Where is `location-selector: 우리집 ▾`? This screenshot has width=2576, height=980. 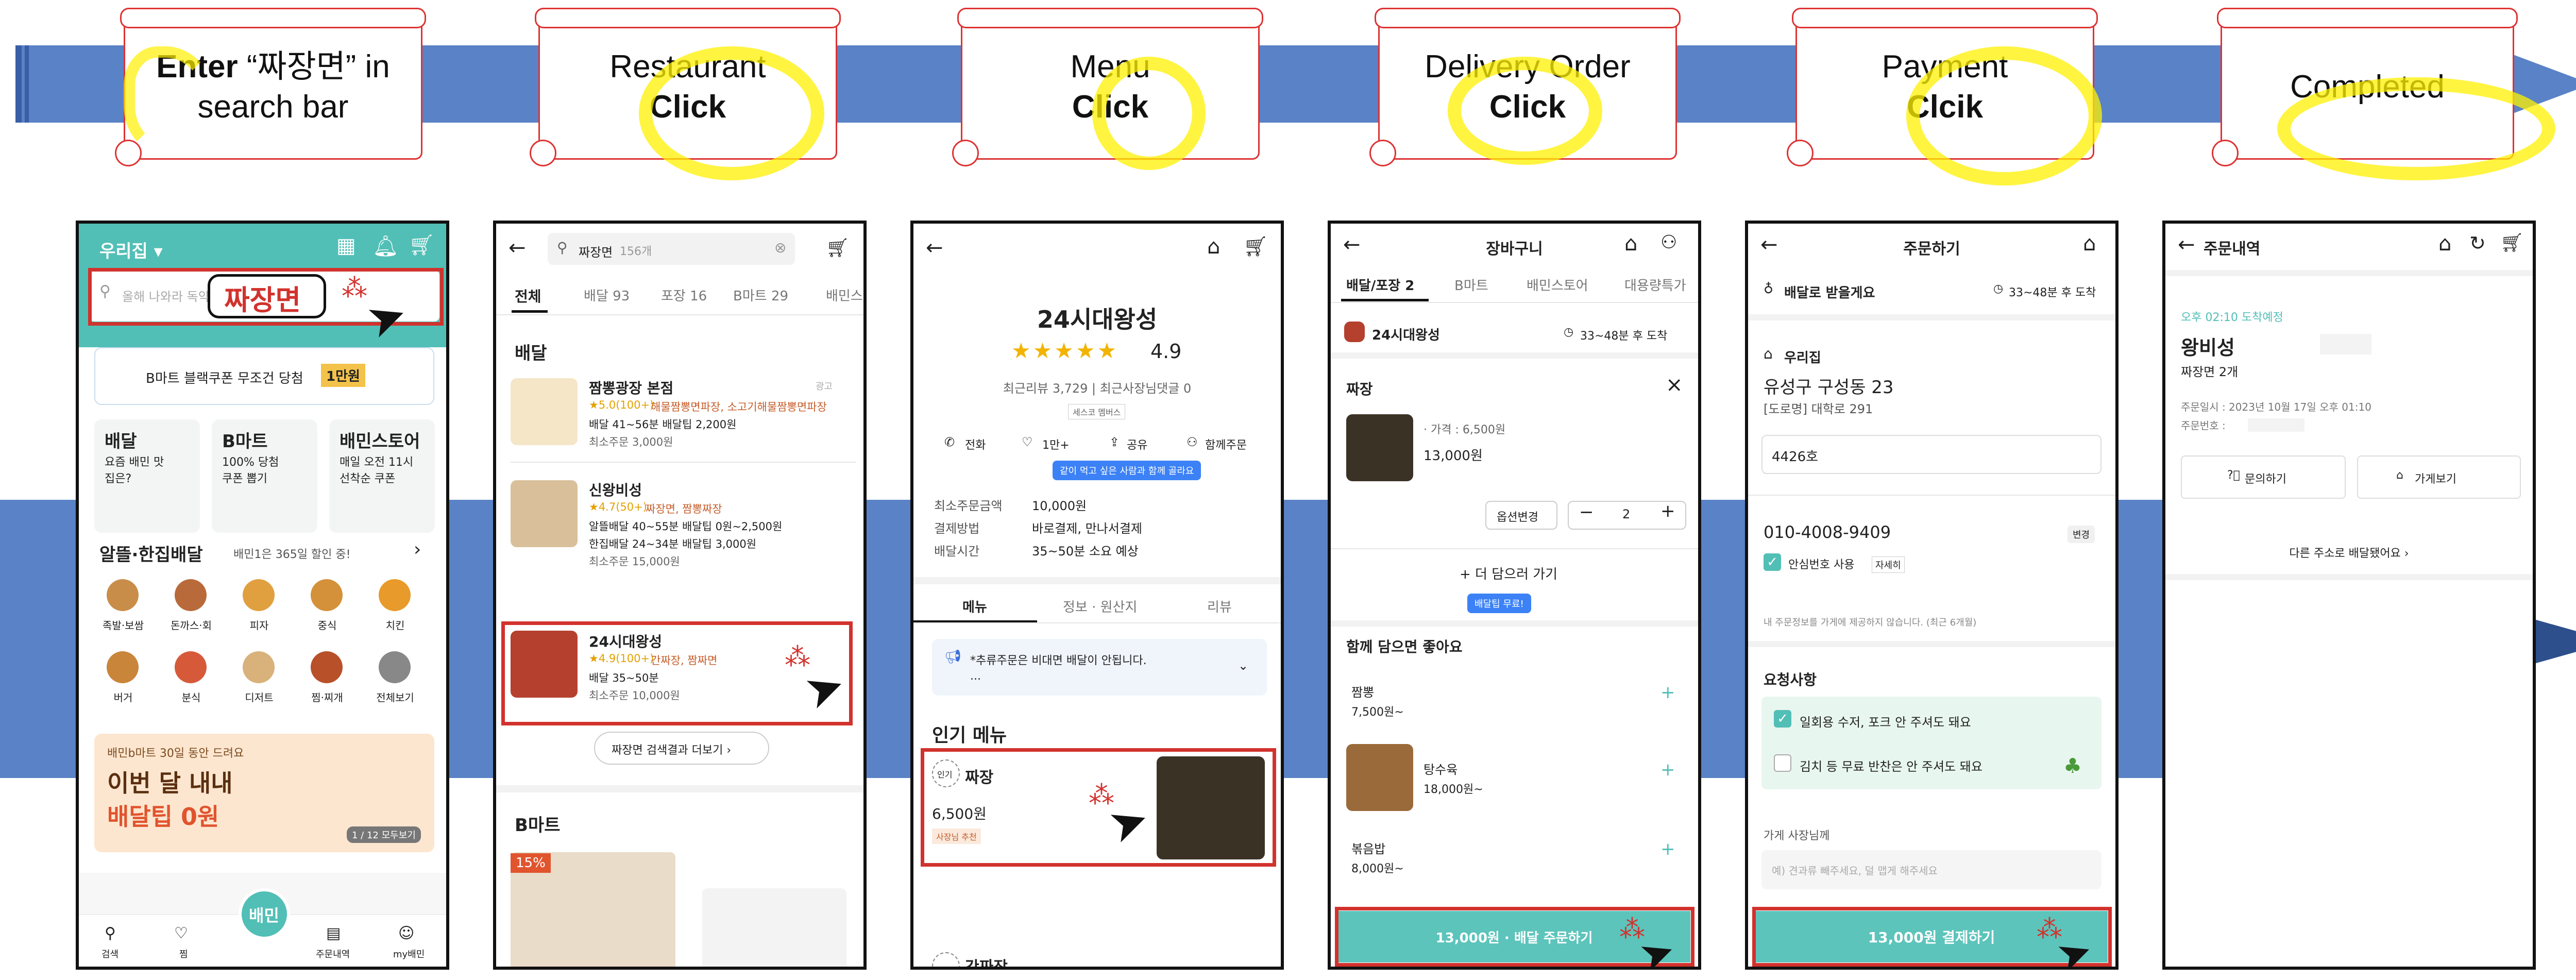 location-selector: 우리집 ▾ is located at coordinates (131, 249).